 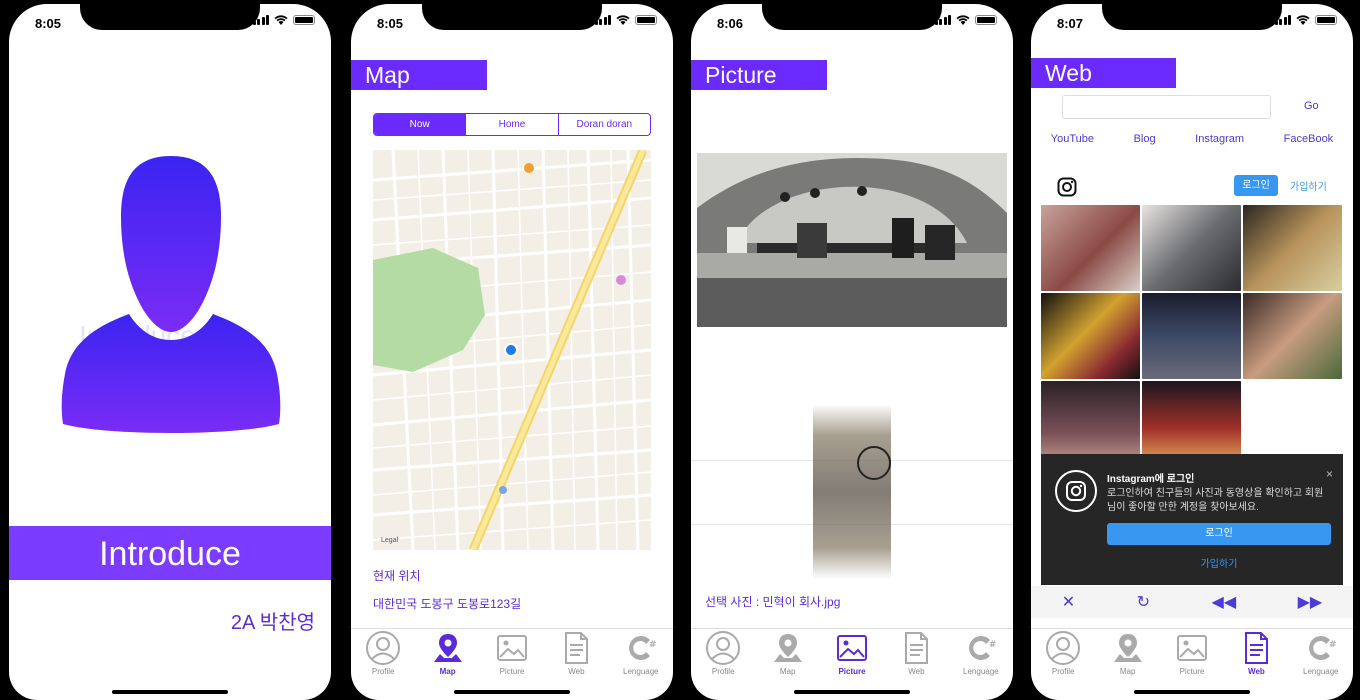 What do you see at coordinates (389, 540) in the screenshot?
I see `map-legal-link: Legal` at bounding box center [389, 540].